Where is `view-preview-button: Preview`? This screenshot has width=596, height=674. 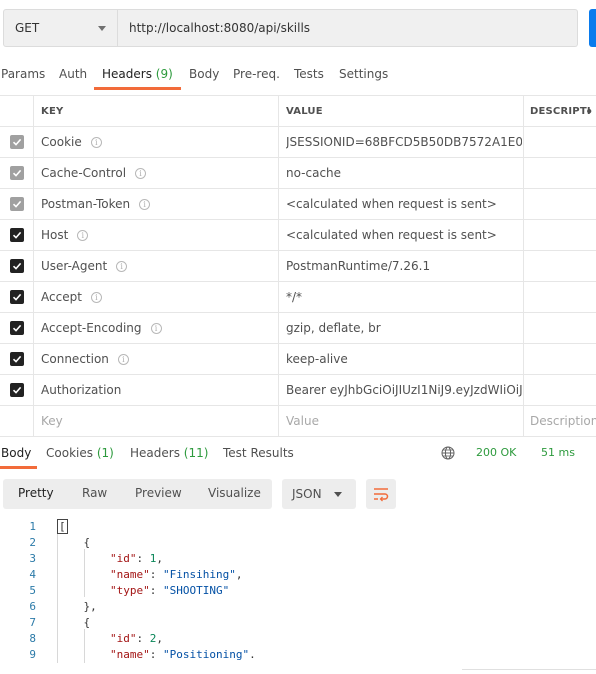 view-preview-button: Preview is located at coordinates (158, 493).